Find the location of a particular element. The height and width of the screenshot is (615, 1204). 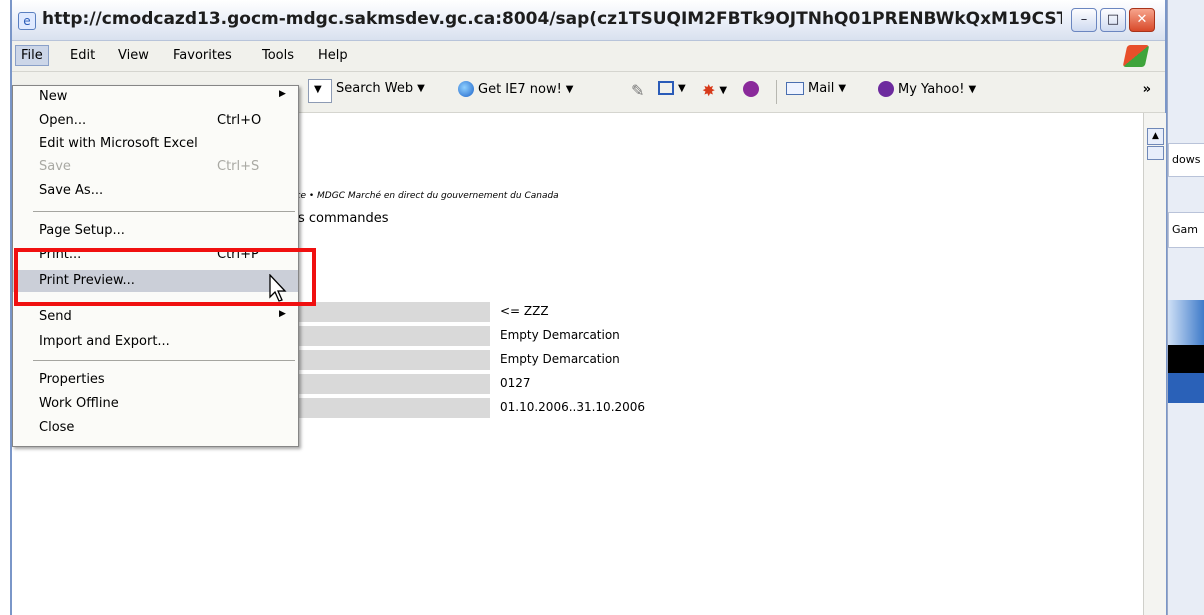

my-yahoo-label: My Yahoo! is located at coordinates (931, 89).